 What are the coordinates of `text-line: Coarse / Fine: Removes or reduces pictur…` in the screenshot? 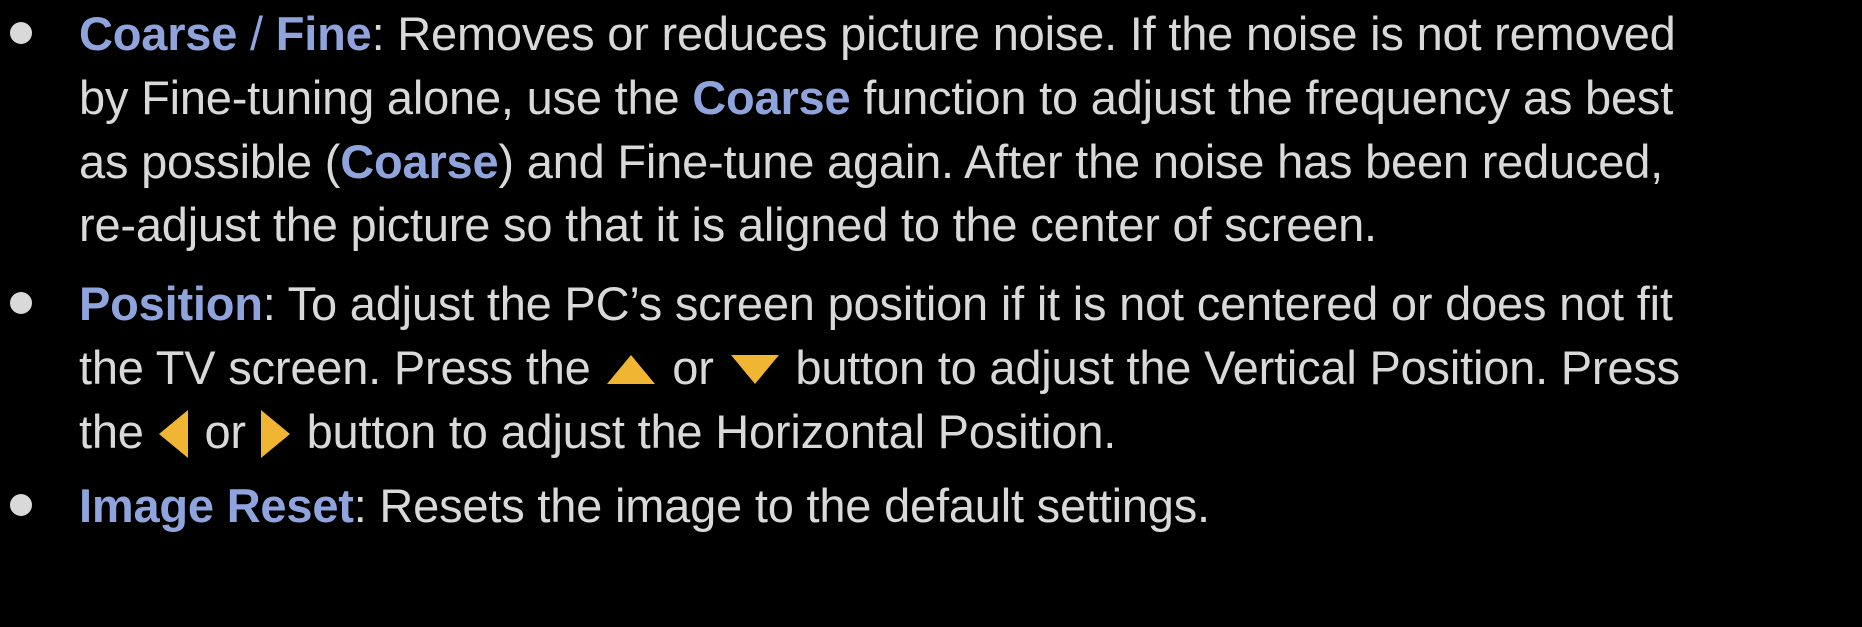 It's located at (877, 34).